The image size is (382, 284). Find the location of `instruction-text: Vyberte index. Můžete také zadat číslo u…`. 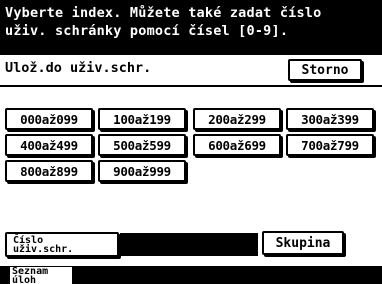

instruction-text: Vyberte index. Můžete také zadat číslo u… is located at coordinates (192, 22).